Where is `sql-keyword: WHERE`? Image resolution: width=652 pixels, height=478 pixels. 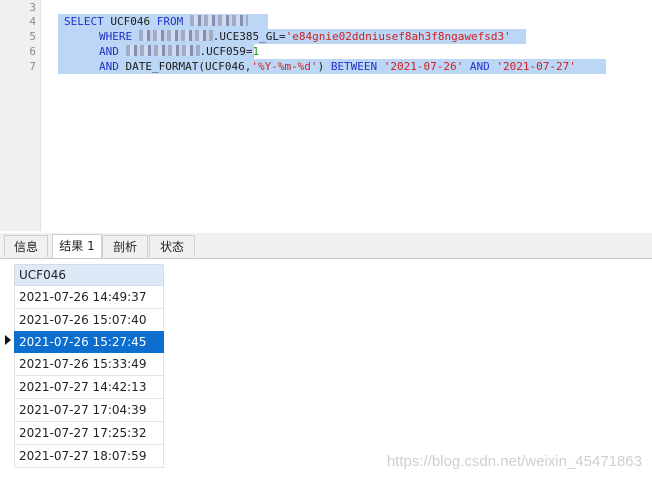
sql-keyword: WHERE is located at coordinates (116, 36).